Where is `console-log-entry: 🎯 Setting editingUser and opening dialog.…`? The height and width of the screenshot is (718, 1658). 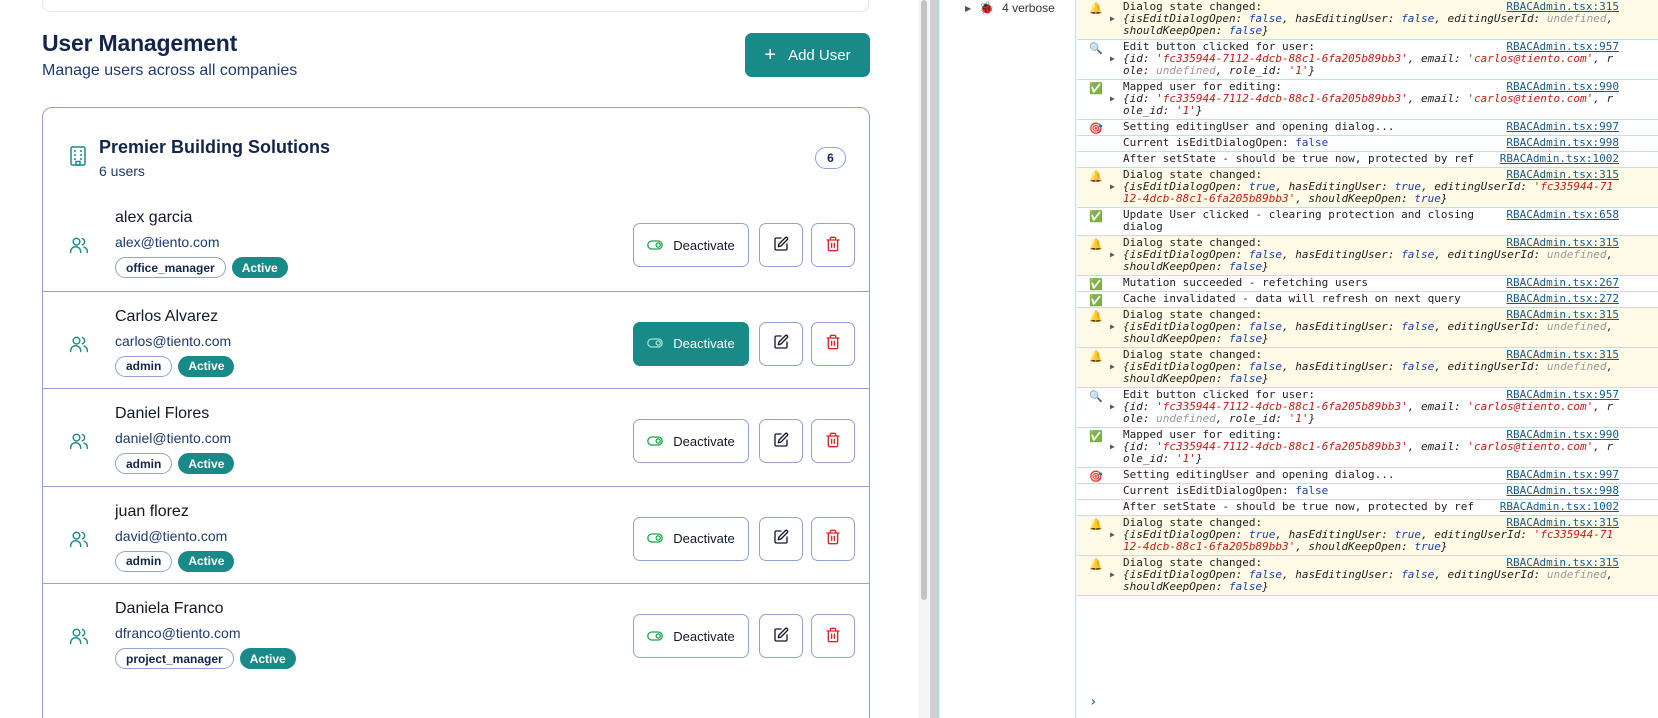
console-log-entry: 🎯 Setting editingUser and opening dialog.… is located at coordinates (1367, 128).